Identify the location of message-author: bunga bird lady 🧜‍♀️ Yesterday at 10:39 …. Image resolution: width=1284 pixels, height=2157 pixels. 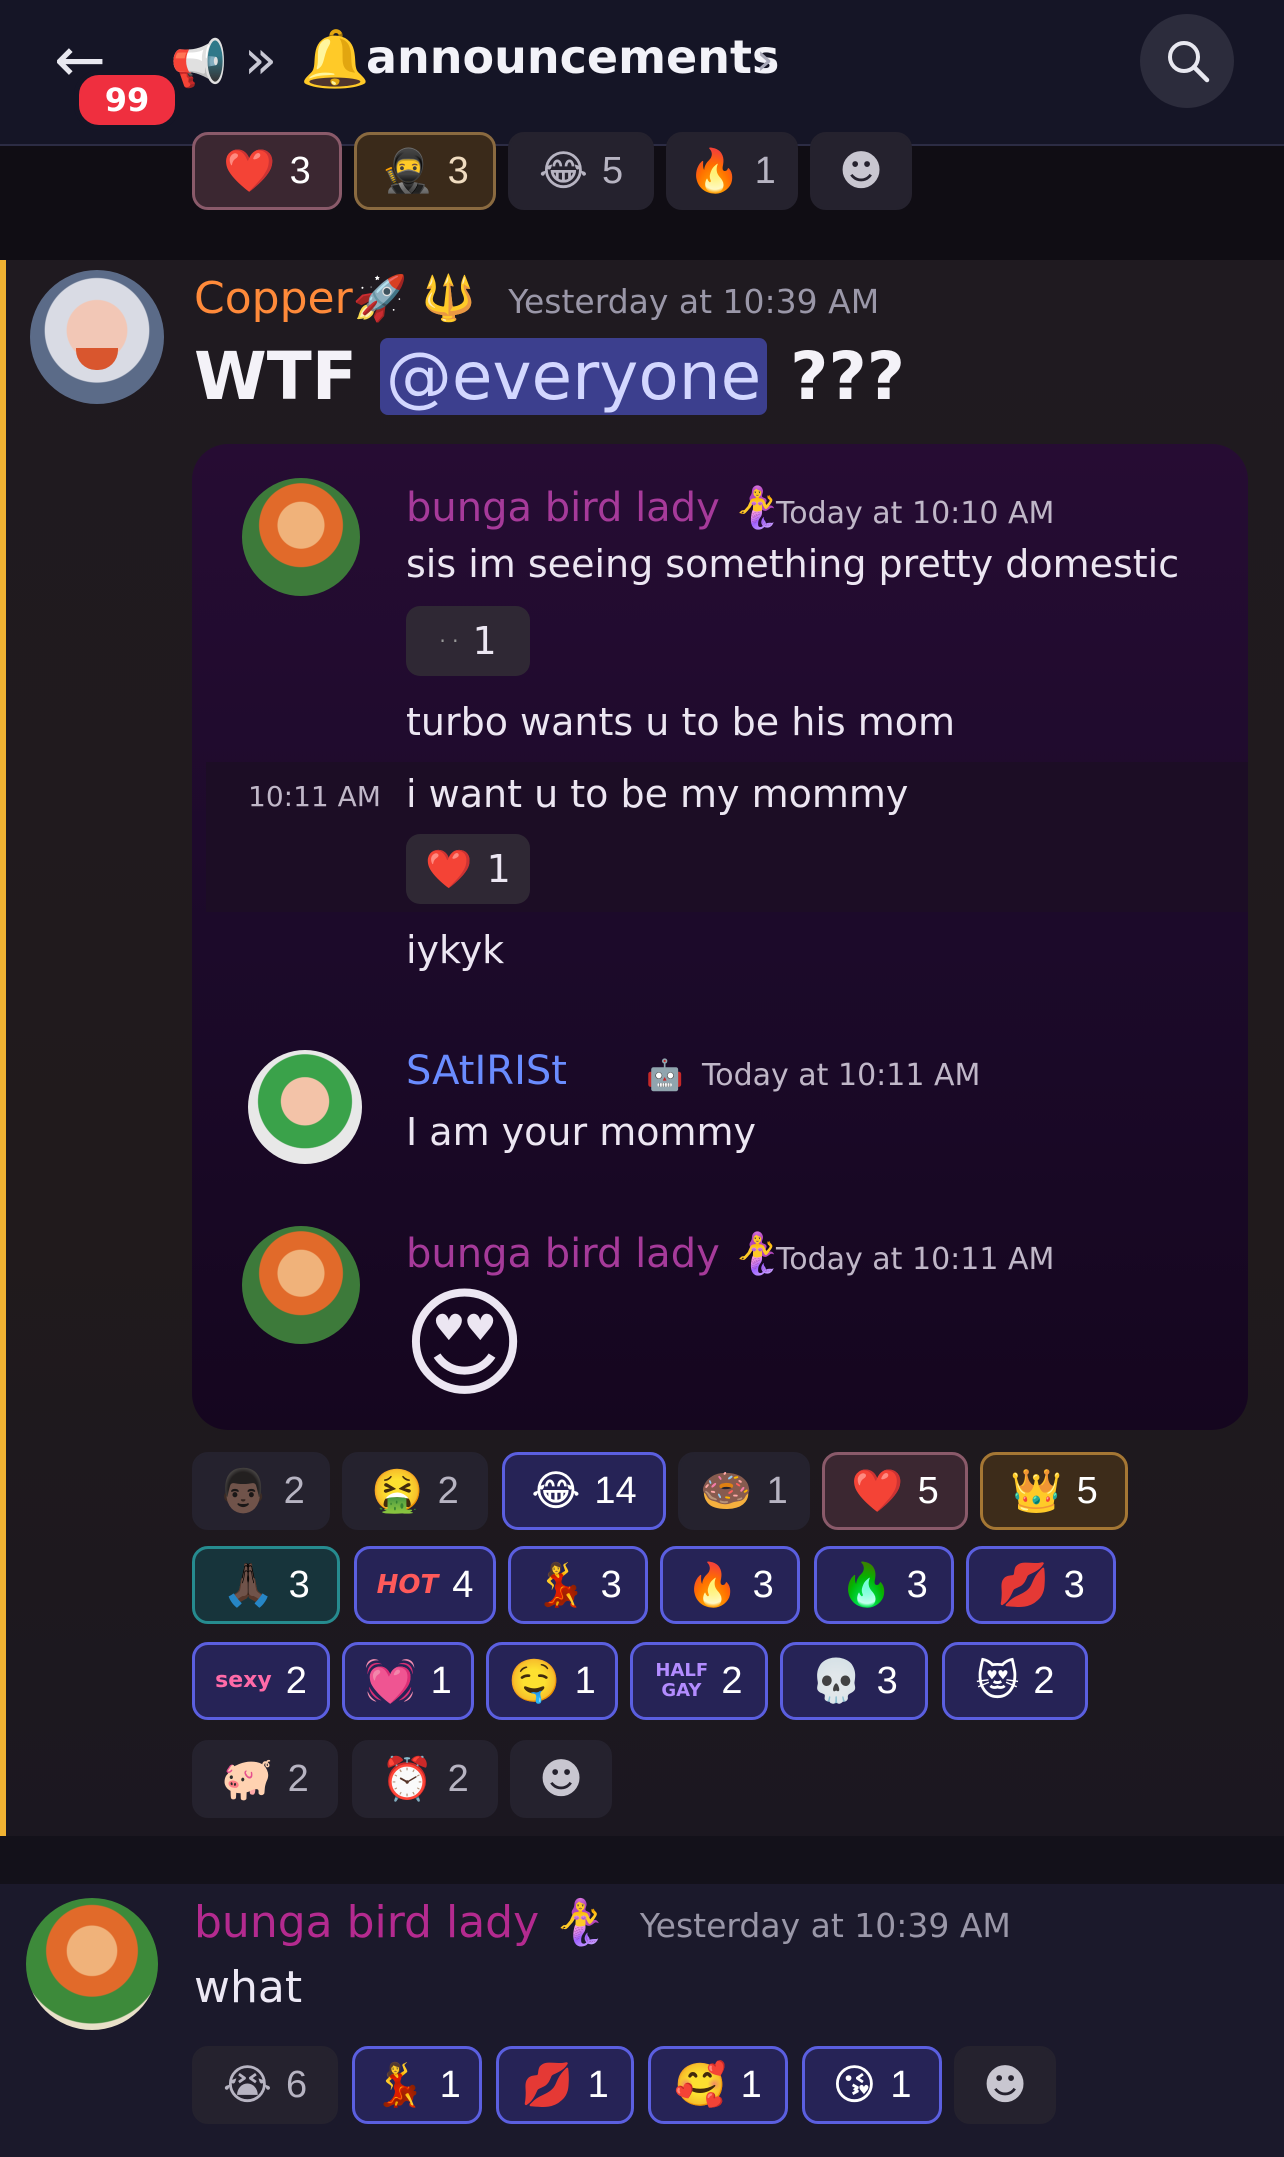
(602, 1922).